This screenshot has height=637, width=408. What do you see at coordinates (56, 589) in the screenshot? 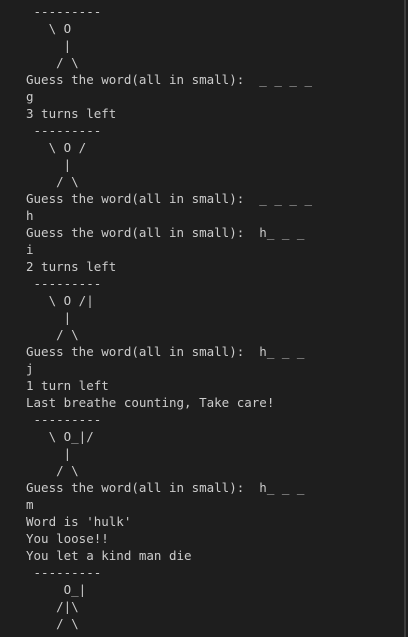
I see `terminal-line: O_|` at bounding box center [56, 589].